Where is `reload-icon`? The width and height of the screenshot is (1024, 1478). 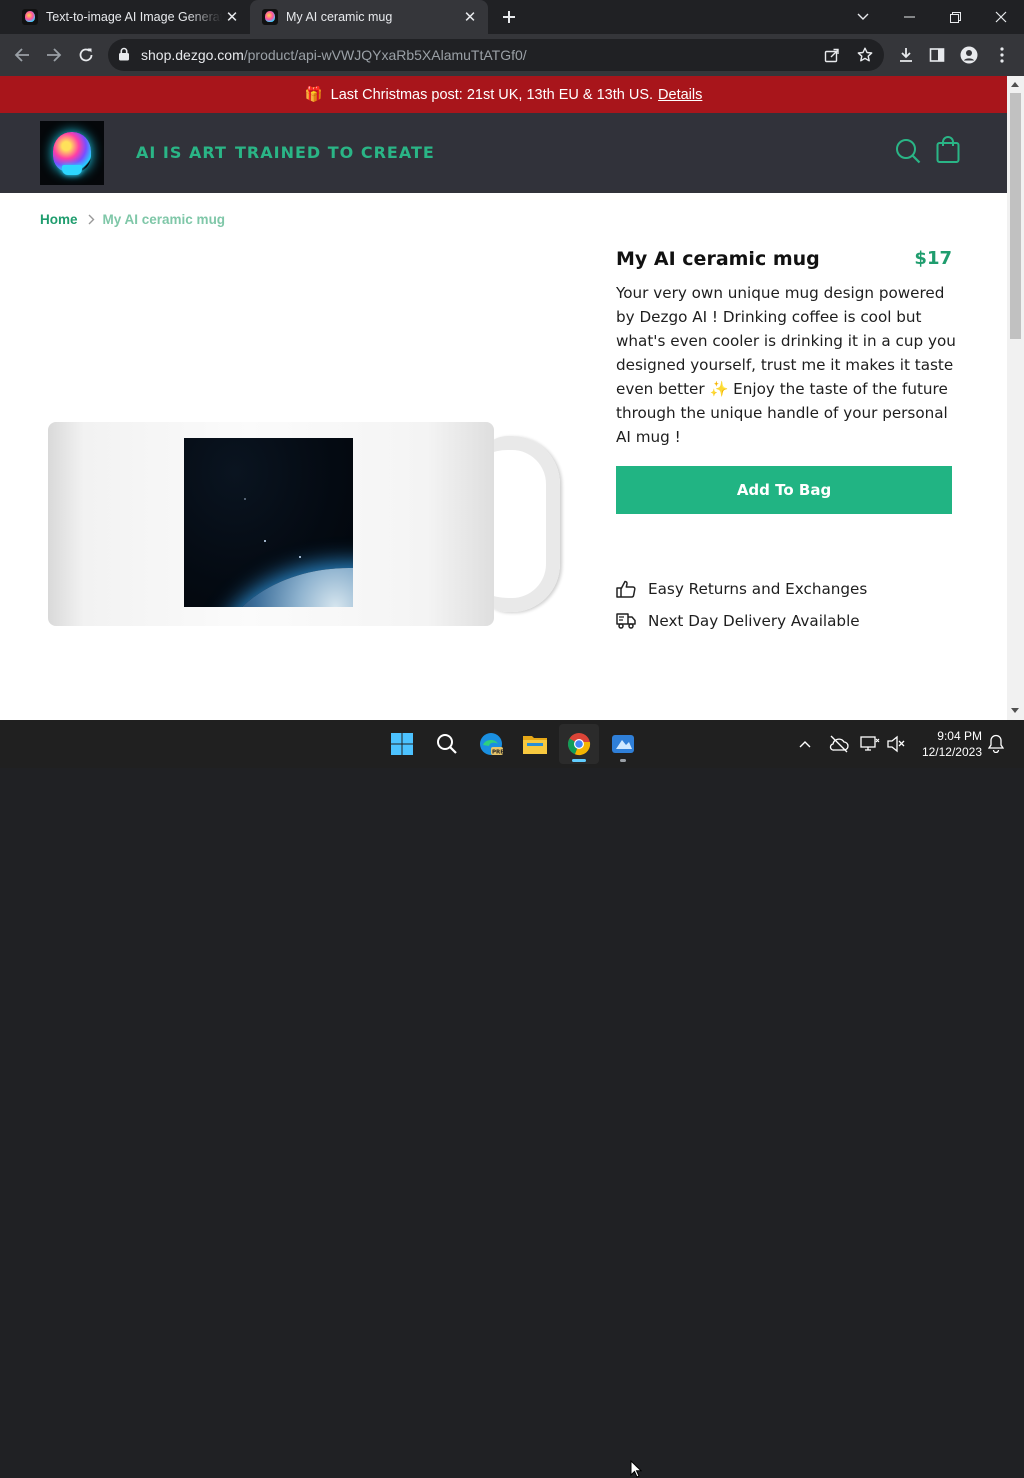 reload-icon is located at coordinates (86, 55).